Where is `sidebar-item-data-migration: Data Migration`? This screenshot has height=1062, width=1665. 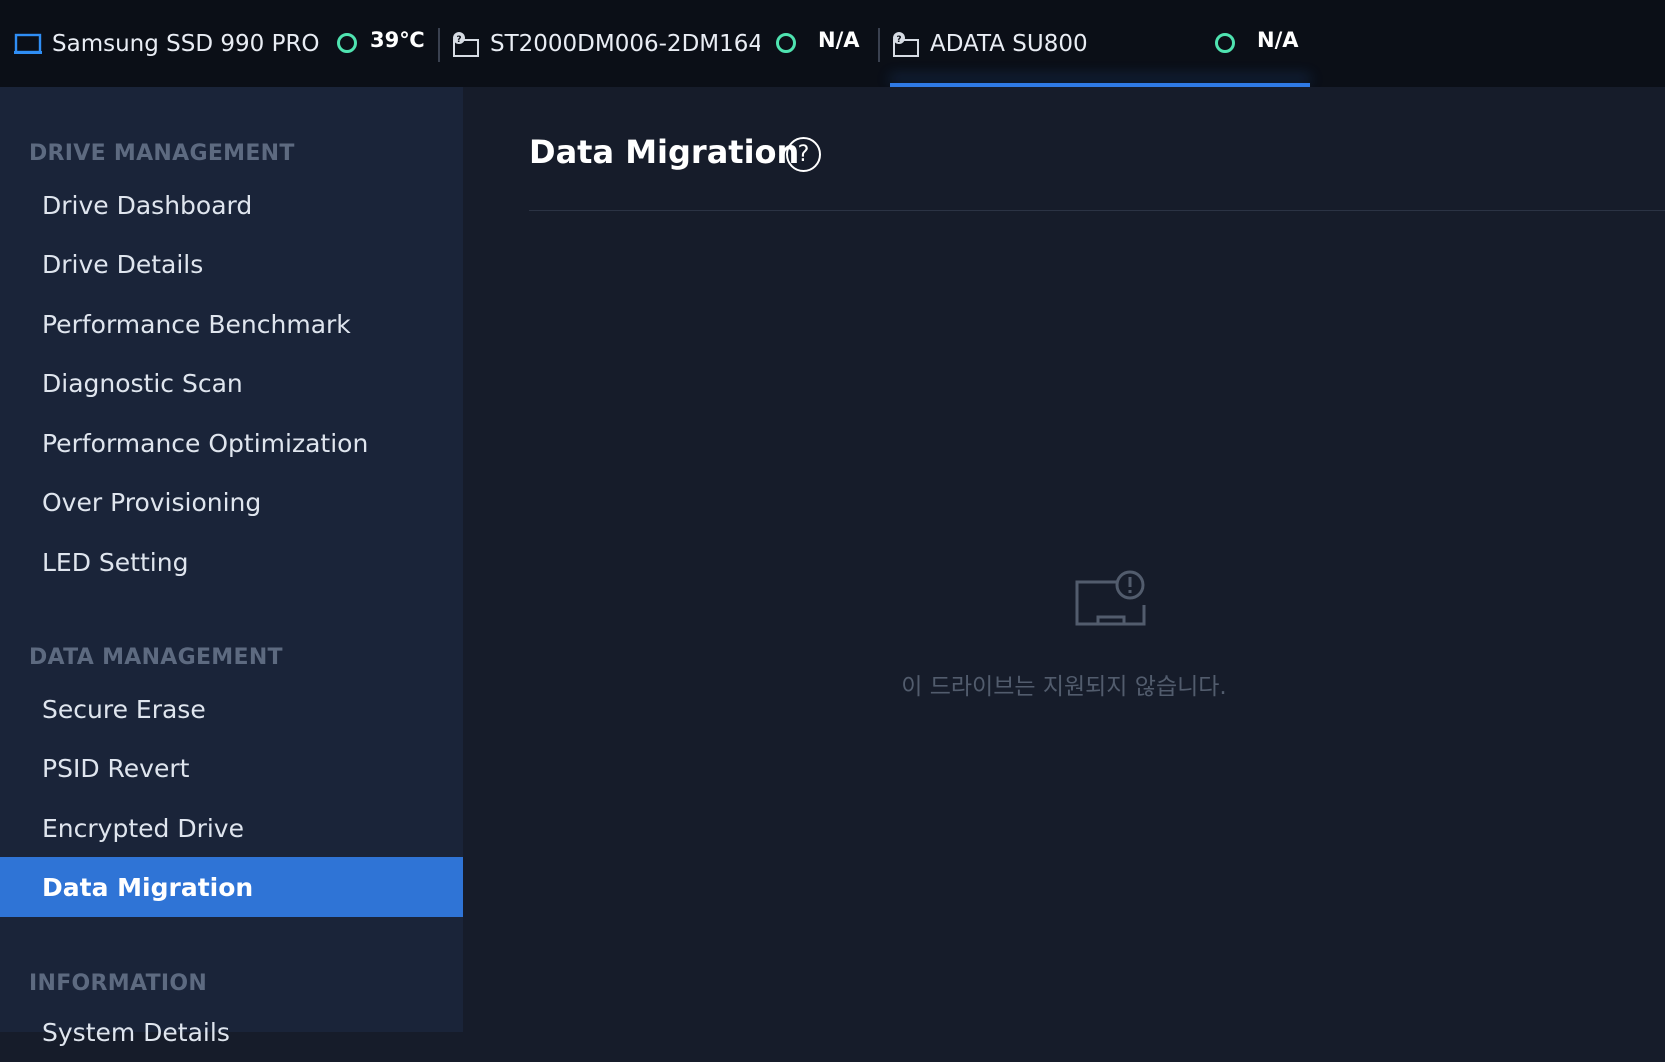
sidebar-item-data-migration: Data Migration is located at coordinates (231, 887).